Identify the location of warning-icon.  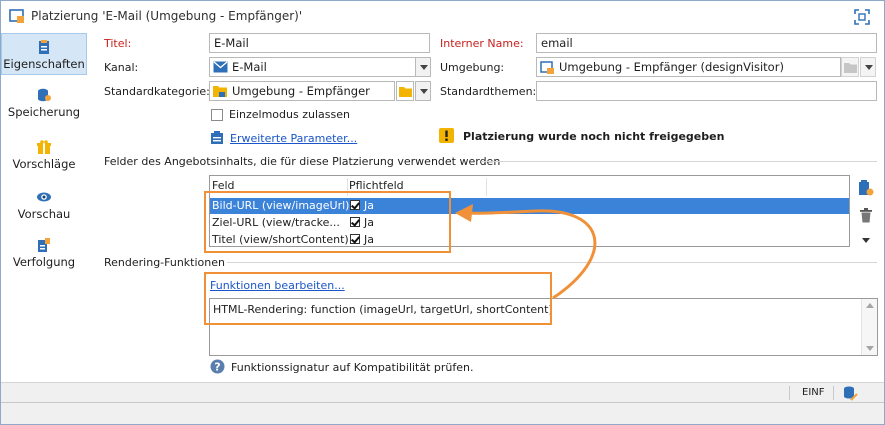
(446, 135).